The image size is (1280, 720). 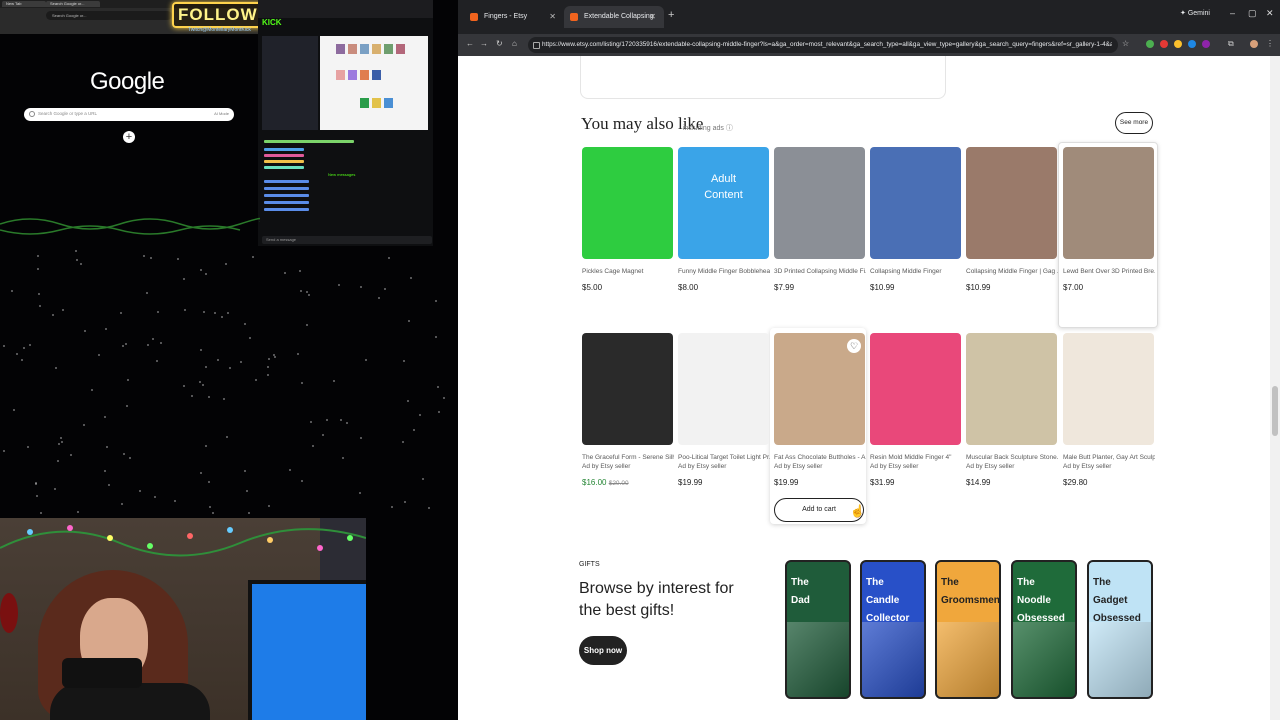 What do you see at coordinates (614, 24) in the screenshot?
I see `tab-extendable-collapsing: Extendable Collapsing Middle ✕` at bounding box center [614, 24].